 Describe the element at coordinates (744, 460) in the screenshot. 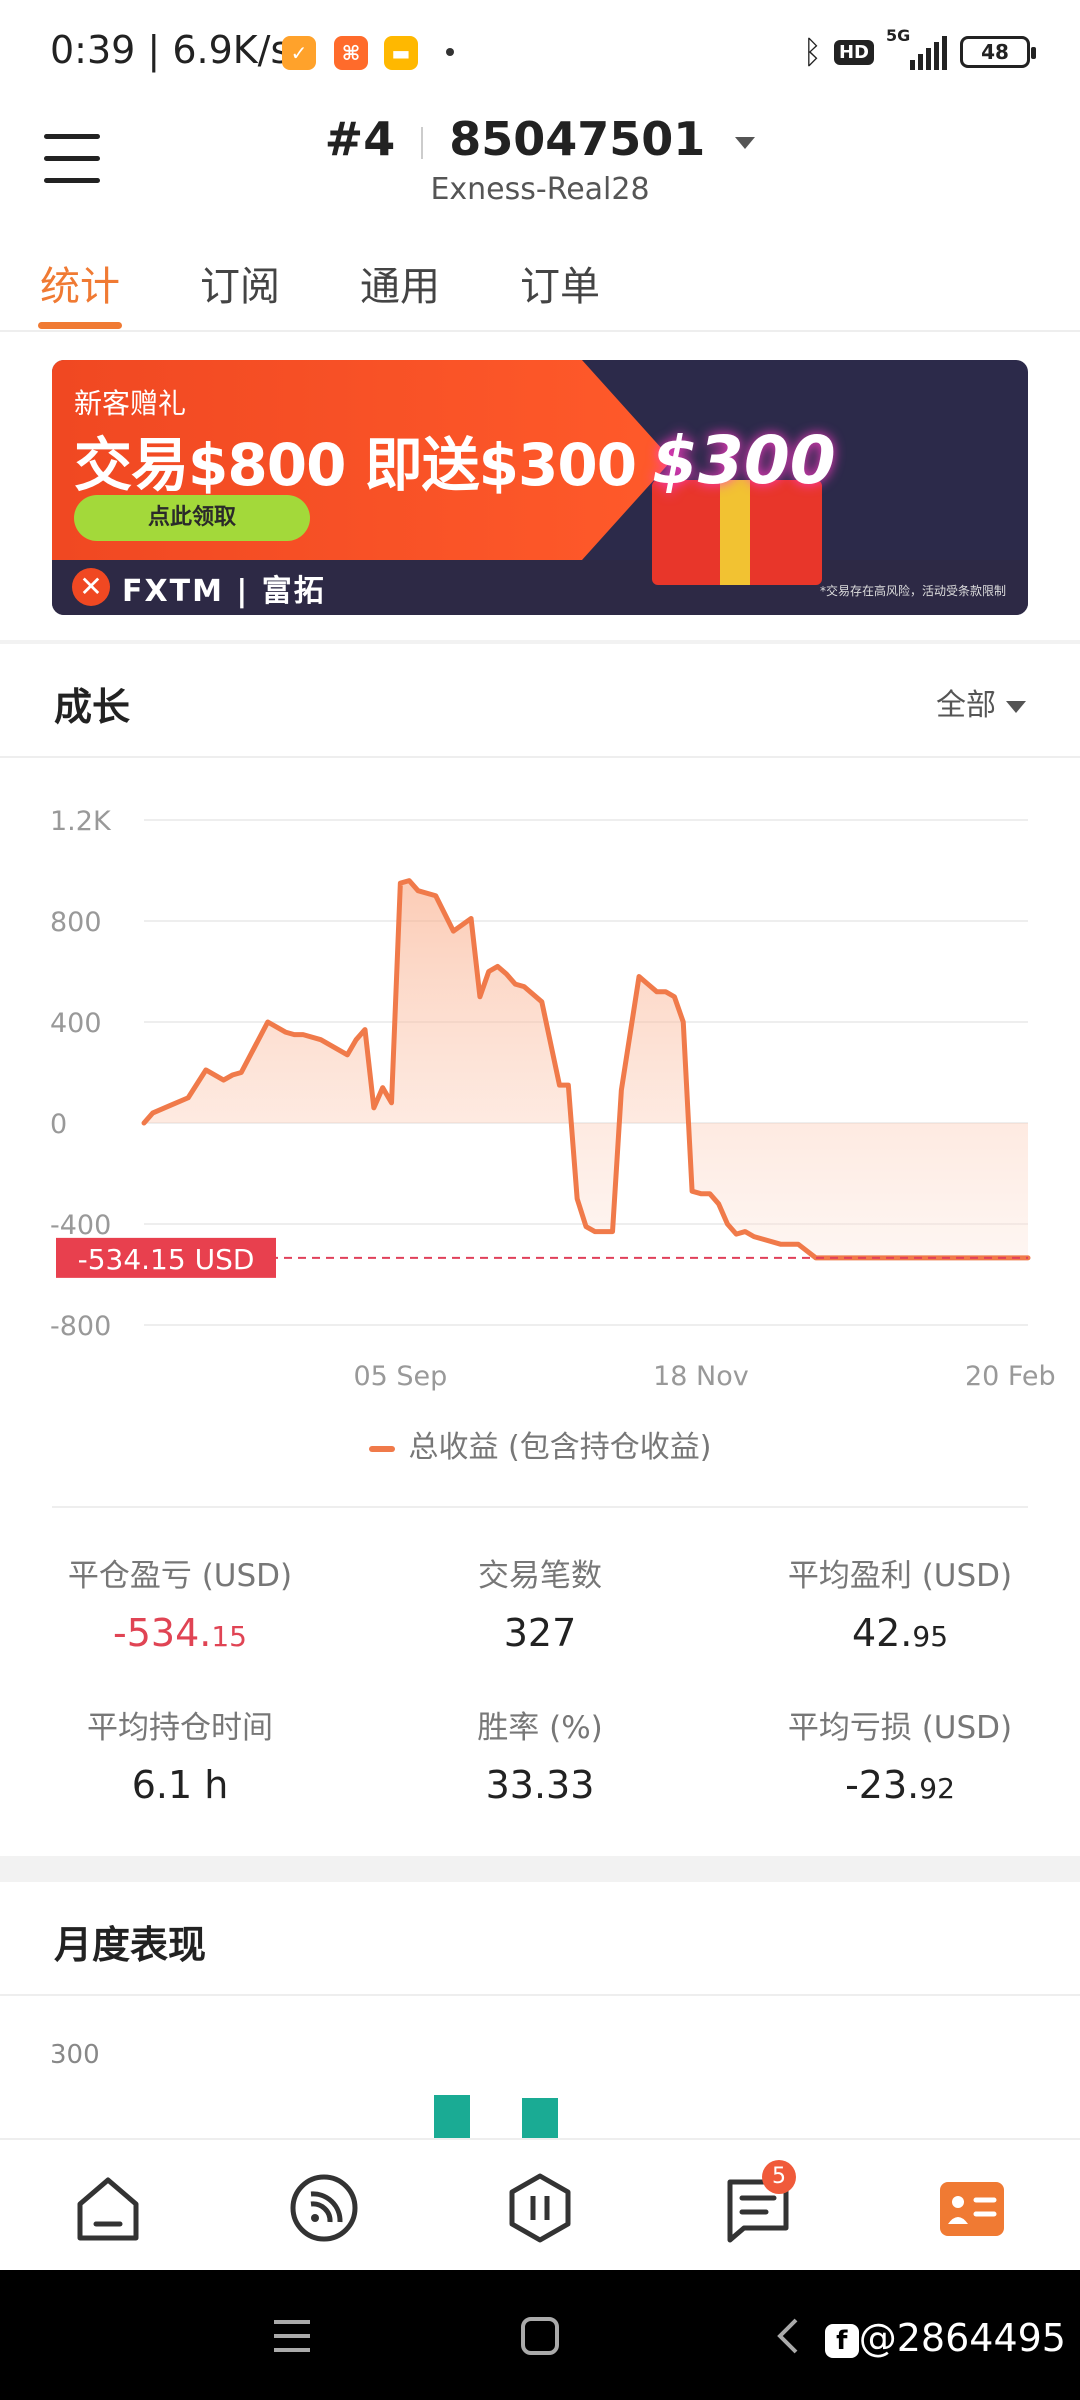

I see `banner-promo-amount: $300` at that location.